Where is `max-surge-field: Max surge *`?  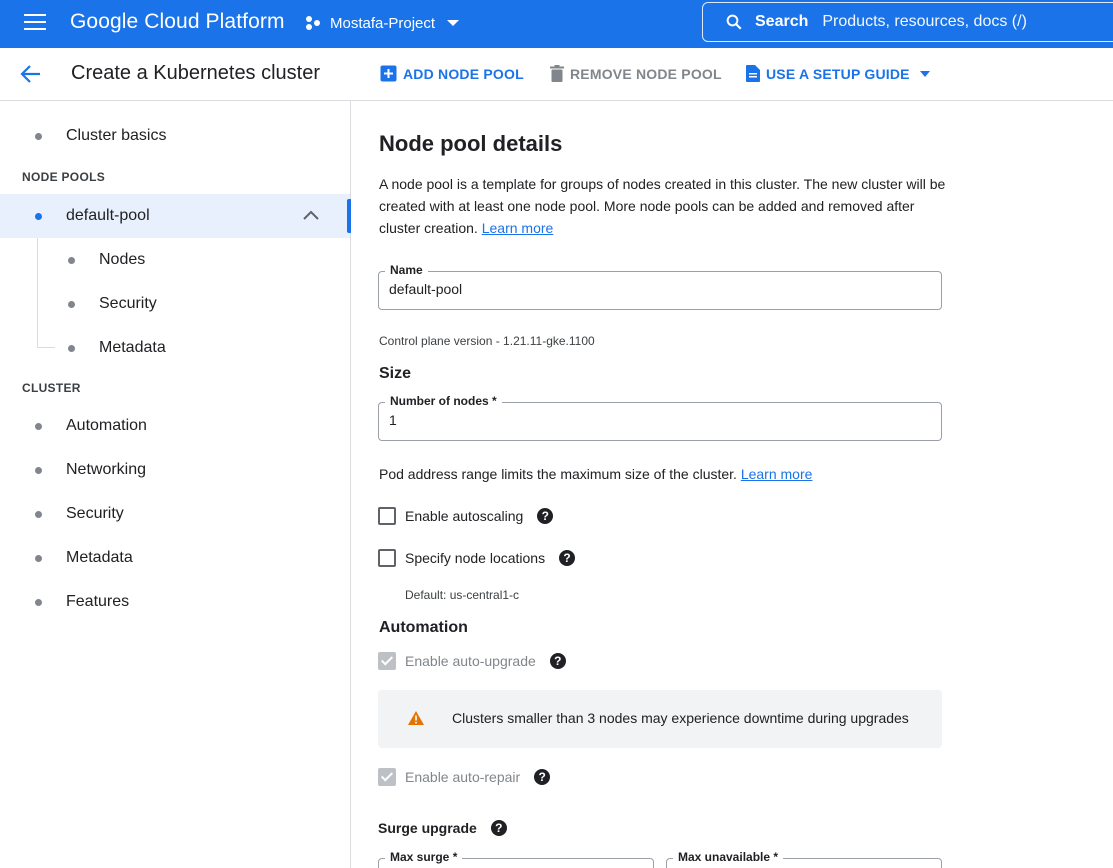
max-surge-field: Max surge * is located at coordinates (516, 859).